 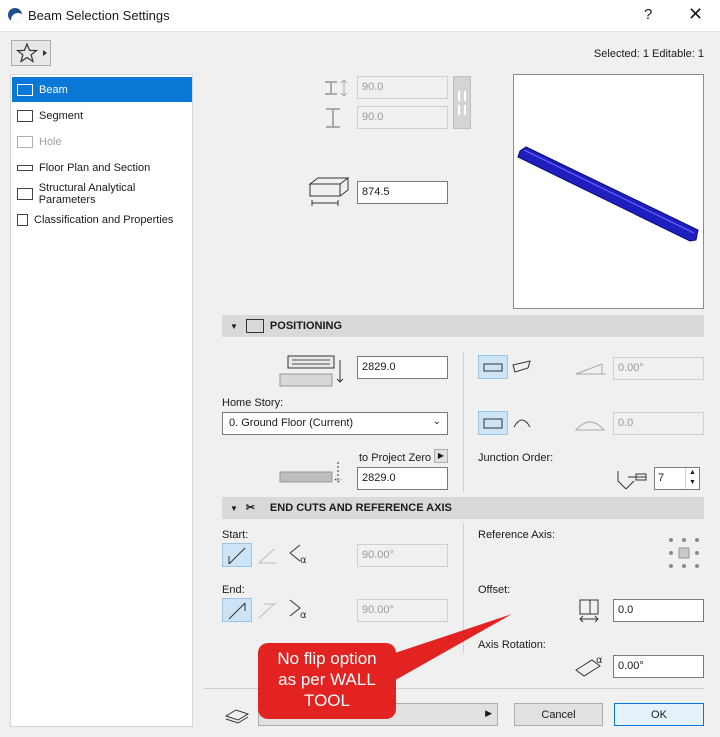 I want to click on beam-width-field: 90.0, so click(x=402, y=87).